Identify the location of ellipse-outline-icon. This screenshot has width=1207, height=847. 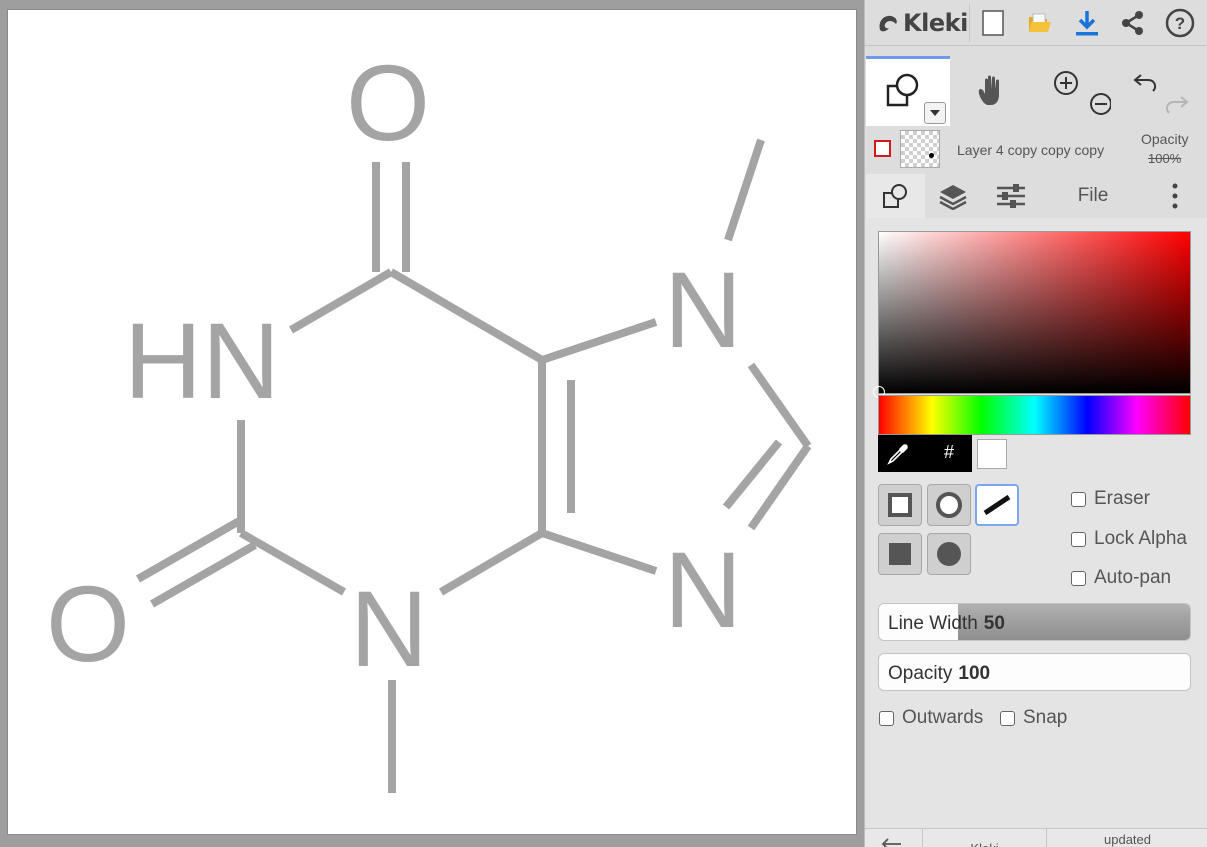
(949, 505).